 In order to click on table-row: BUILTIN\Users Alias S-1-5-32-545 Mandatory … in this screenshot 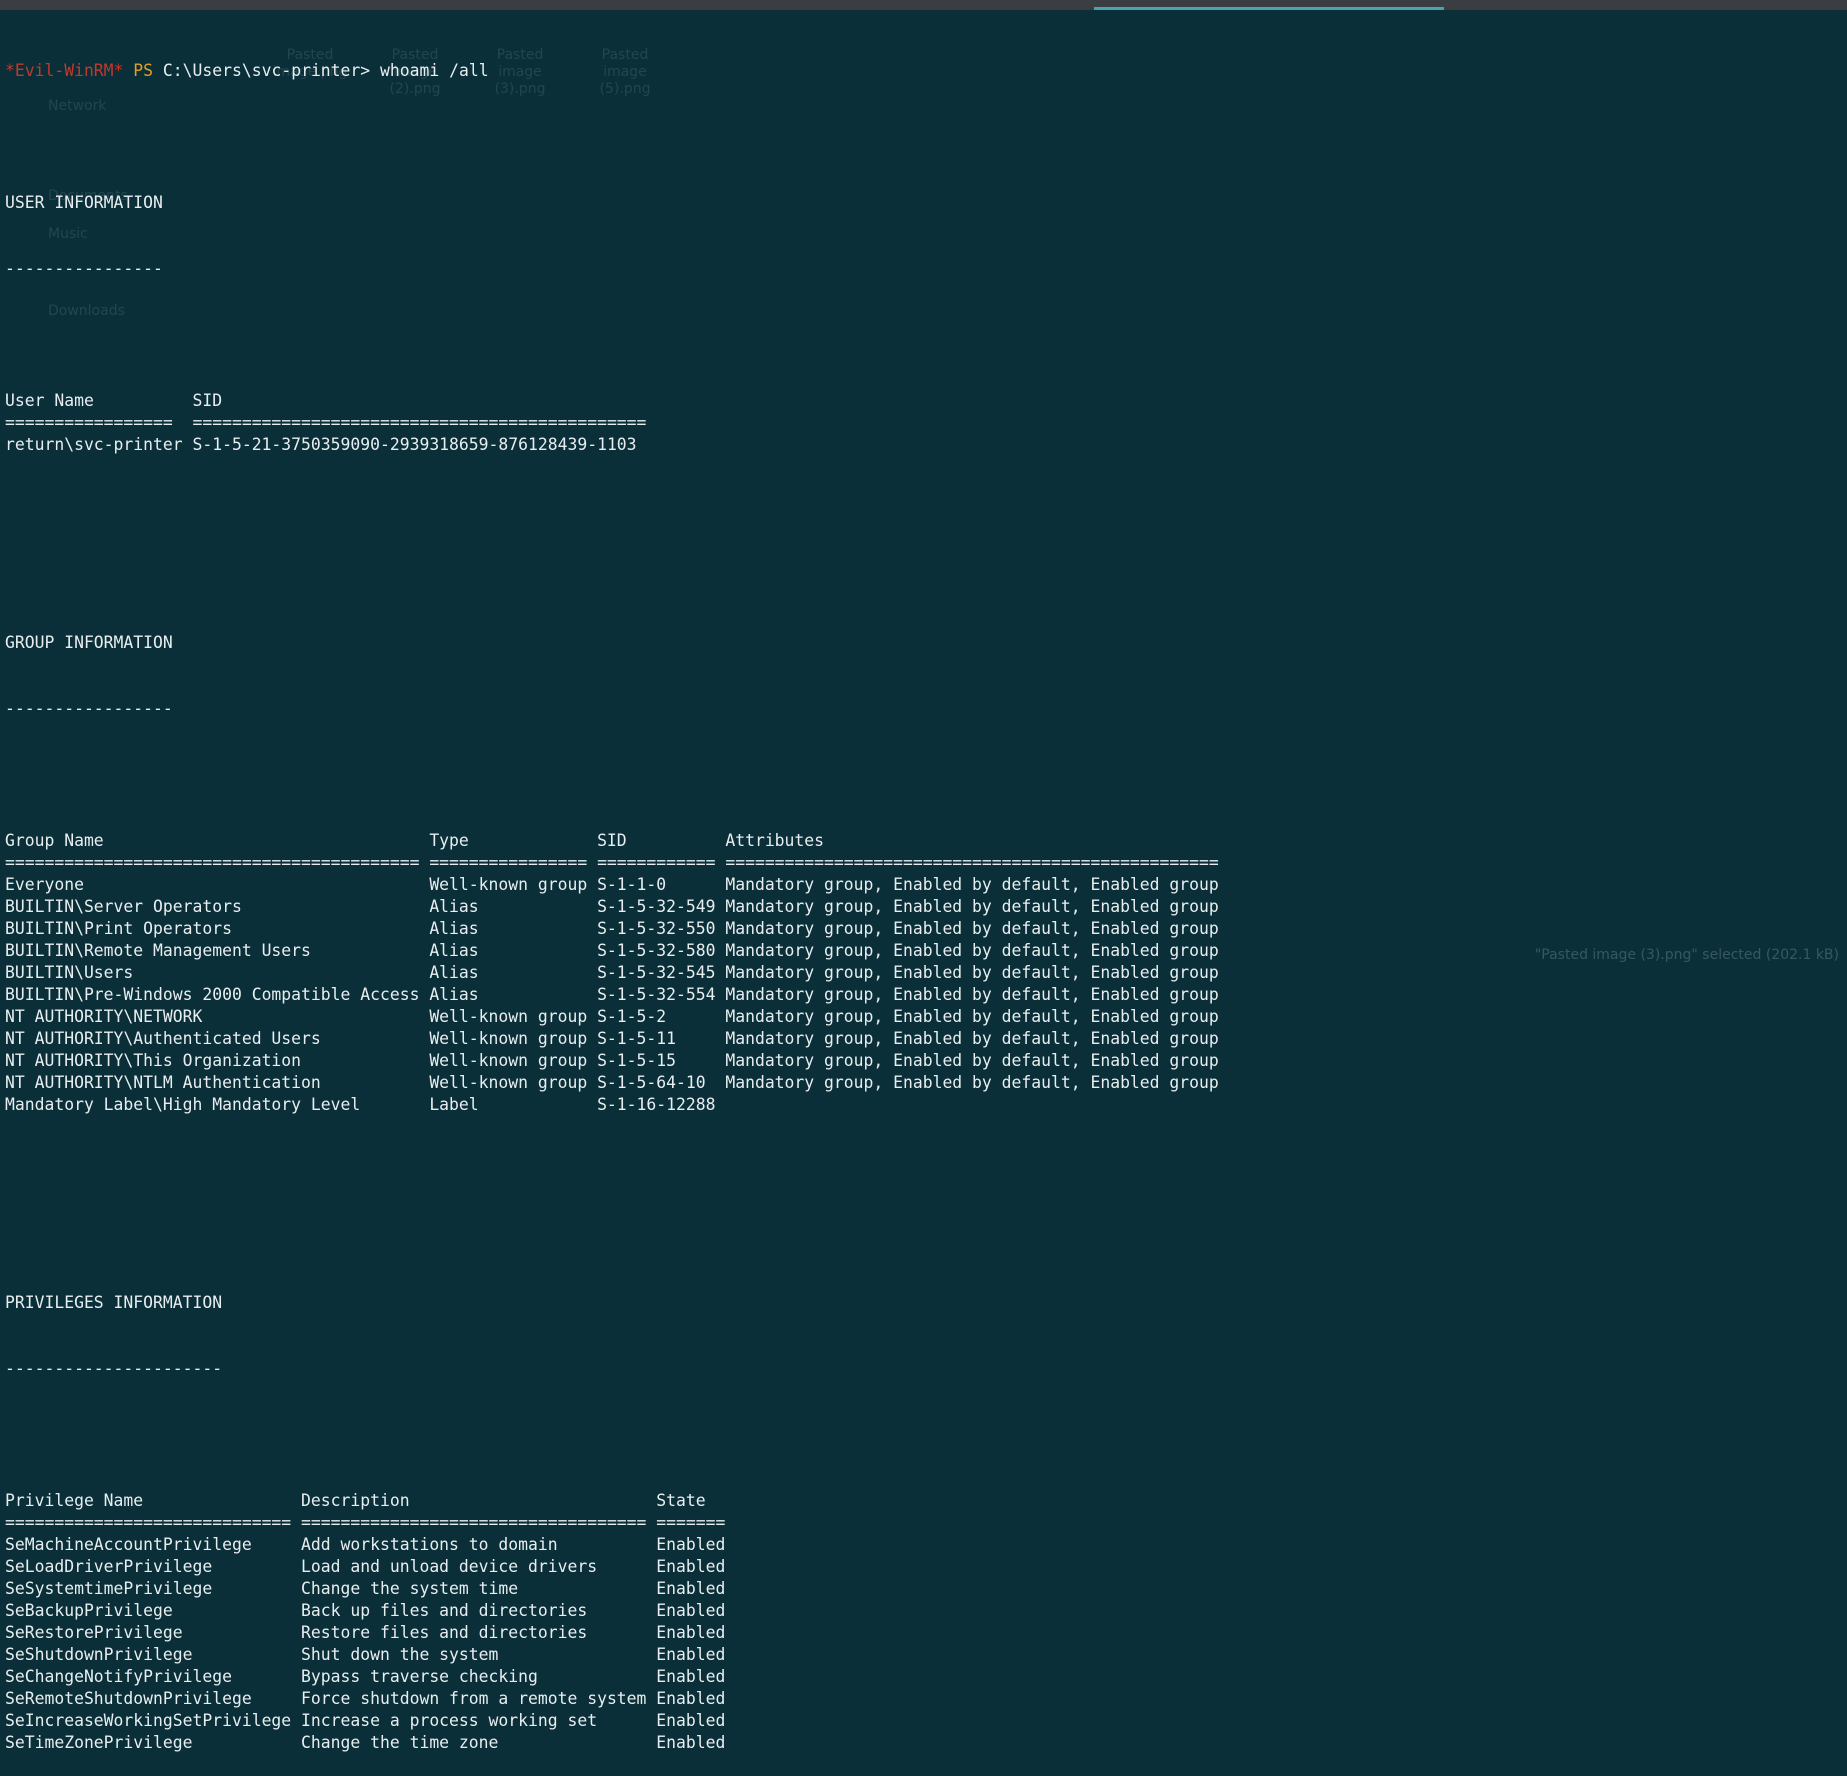, I will do `click(926, 973)`.